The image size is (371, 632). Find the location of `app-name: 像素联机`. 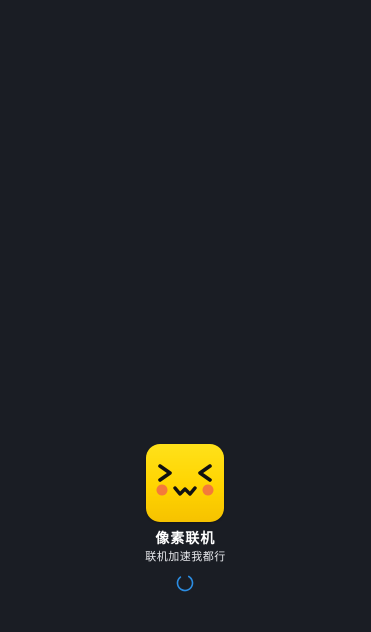

app-name: 像素联机 is located at coordinates (185, 539).